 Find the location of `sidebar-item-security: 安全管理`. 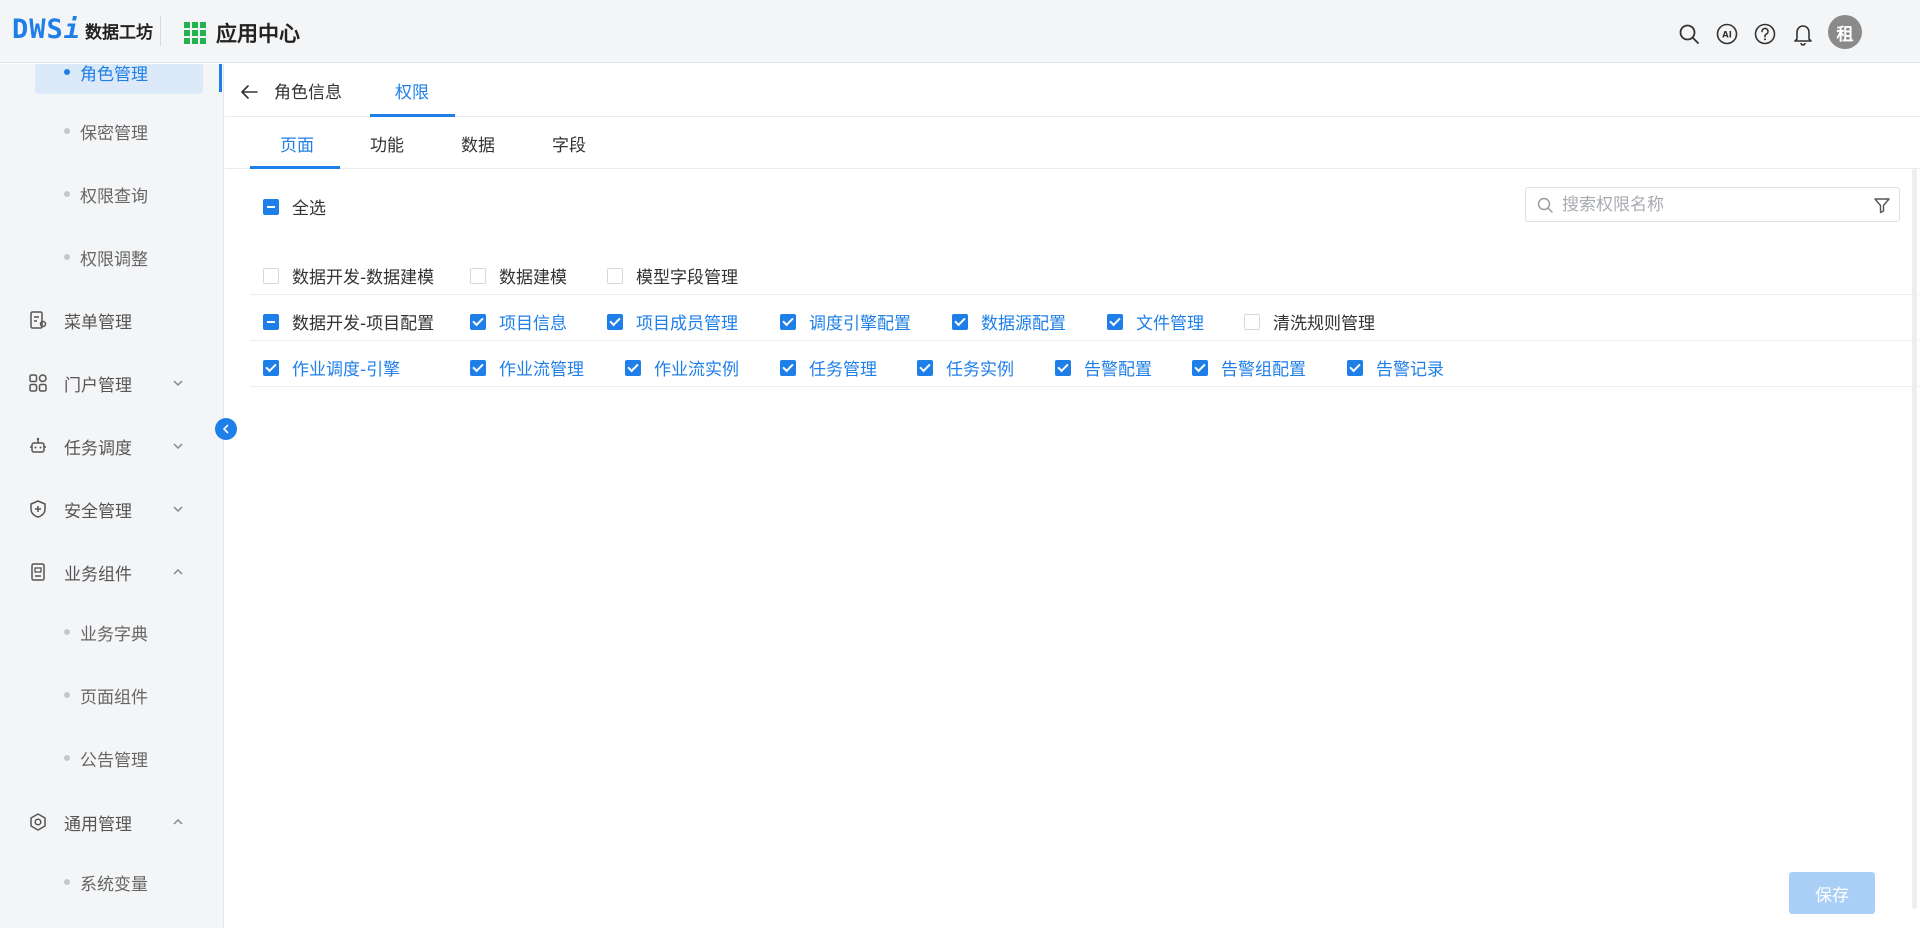

sidebar-item-security: 安全管理 is located at coordinates (100, 509).